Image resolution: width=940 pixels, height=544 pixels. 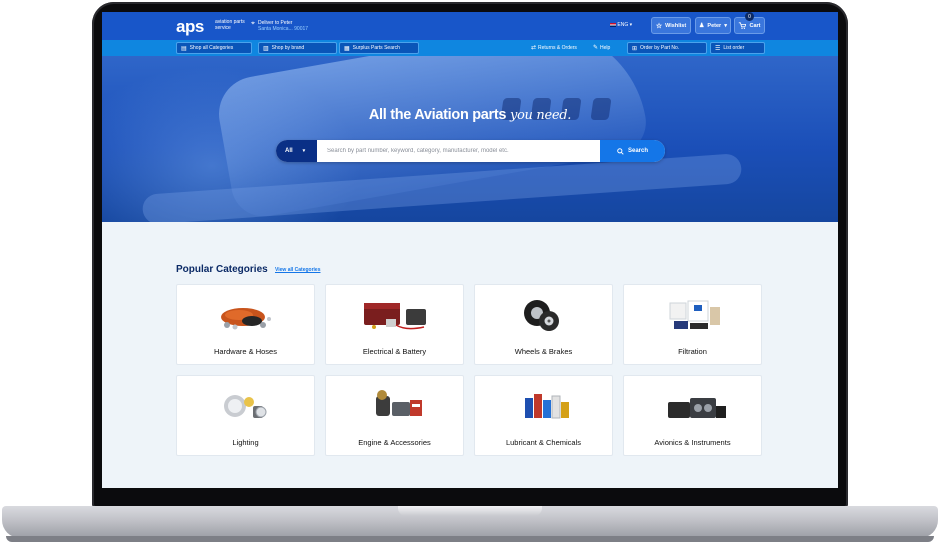 I want to click on category-card-electrical-battery: Electrical & Battery, so click(x=394, y=324).